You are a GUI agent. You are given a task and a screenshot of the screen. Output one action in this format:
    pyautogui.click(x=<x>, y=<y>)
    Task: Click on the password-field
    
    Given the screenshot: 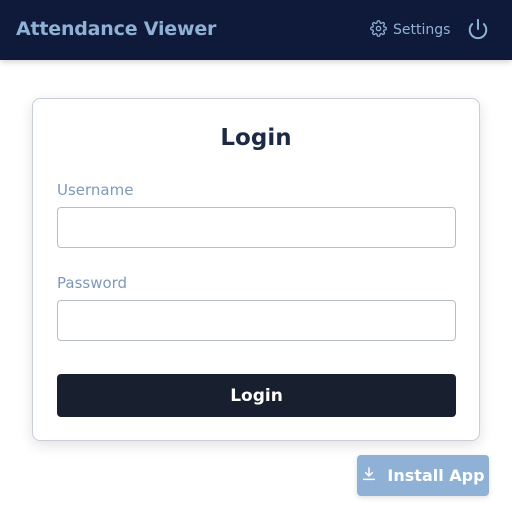 What is the action you would take?
    pyautogui.click(x=256, y=320)
    